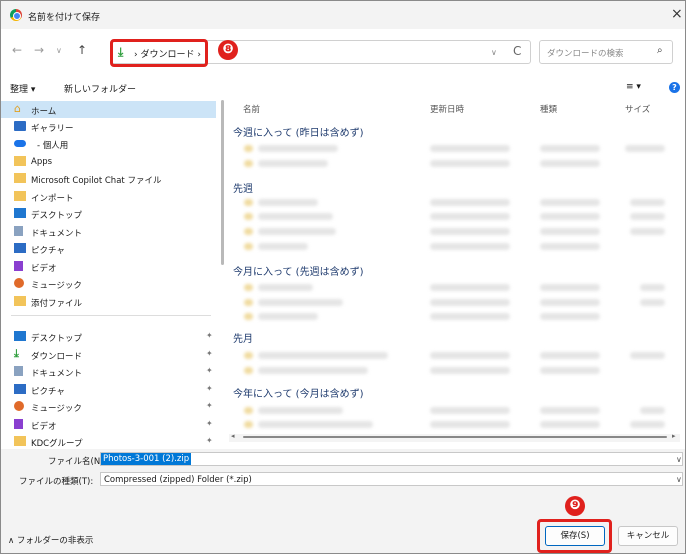  Describe the element at coordinates (633, 87) in the screenshot. I see `view-options-button: ≡ ▾` at that location.